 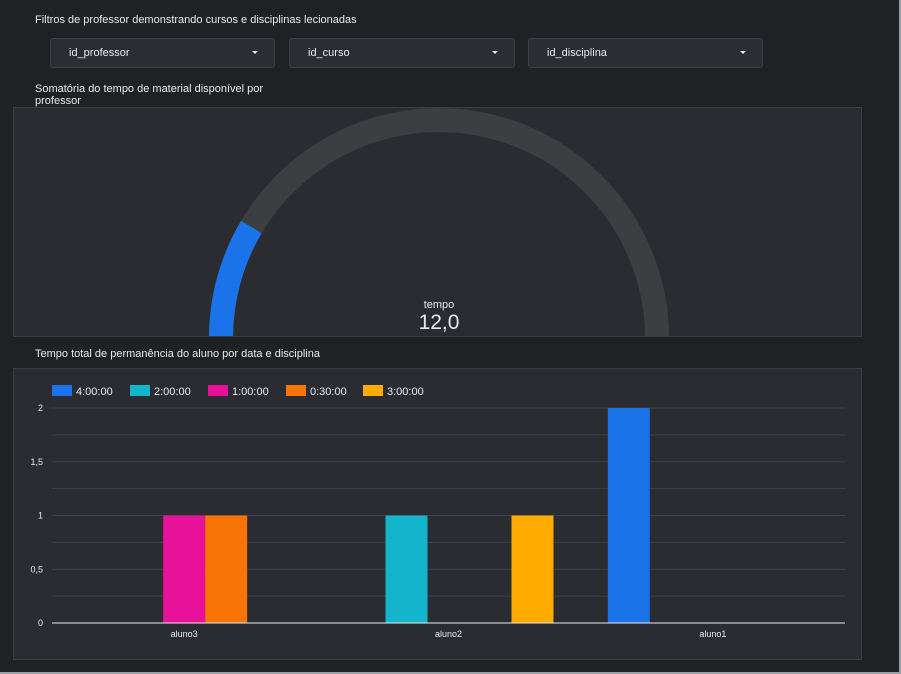 What do you see at coordinates (40, 516) in the screenshot?
I see `y-tick-label: 1` at bounding box center [40, 516].